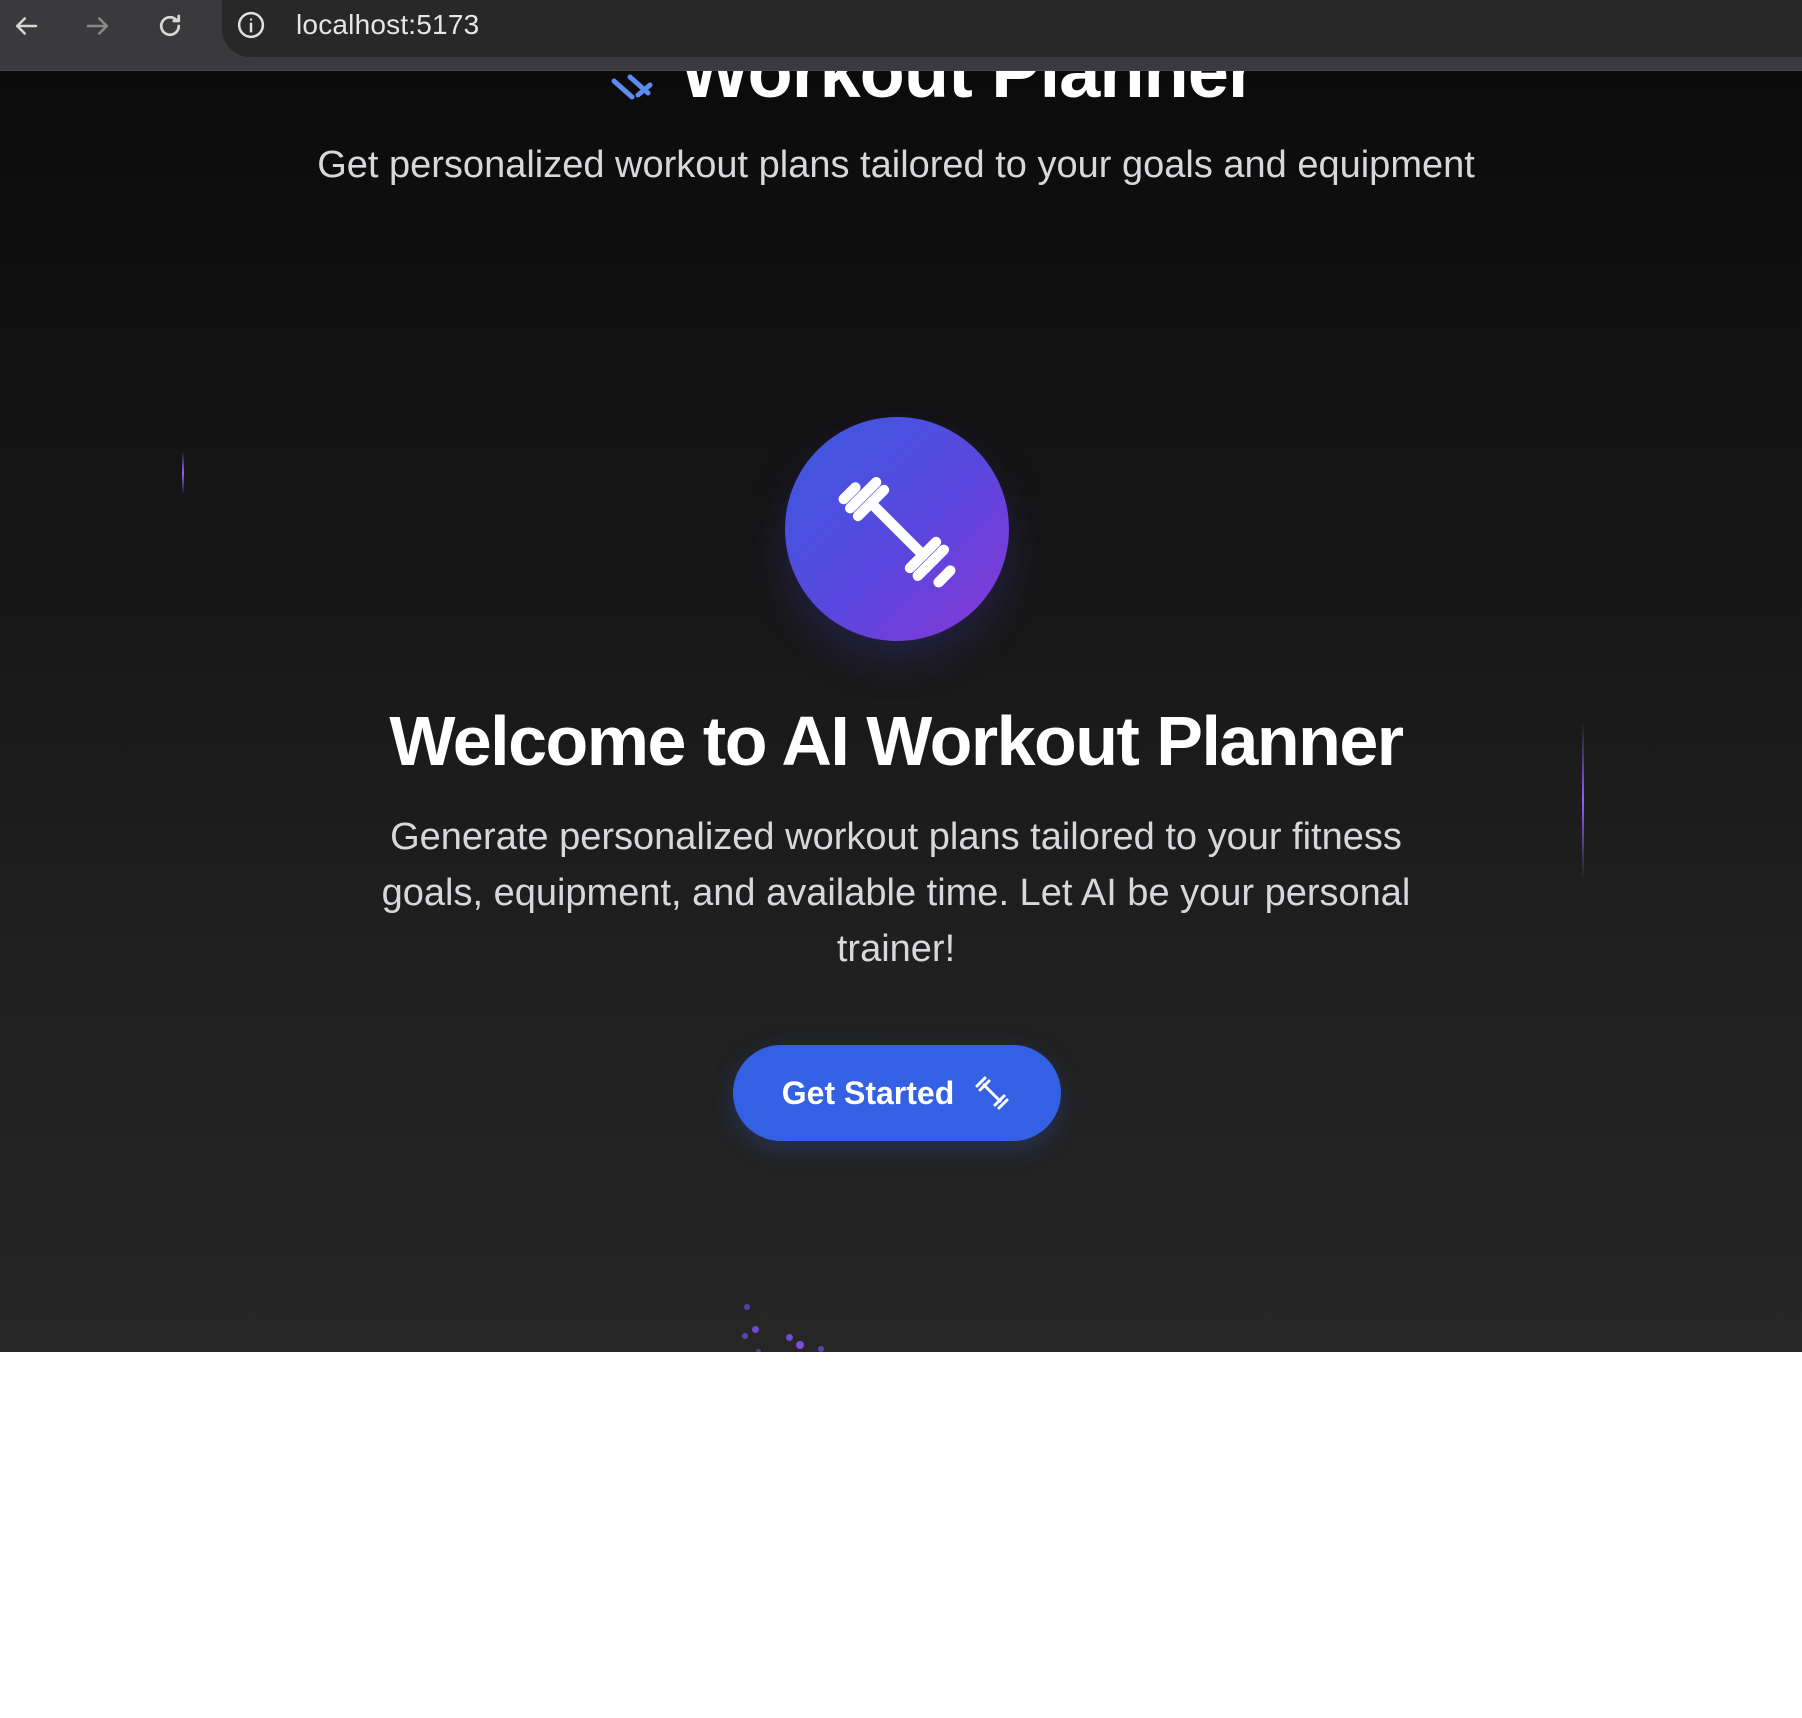 Image resolution: width=1802 pixels, height=1718 pixels. Describe the element at coordinates (388, 24) in the screenshot. I see `url-text: localhost:5173` at that location.